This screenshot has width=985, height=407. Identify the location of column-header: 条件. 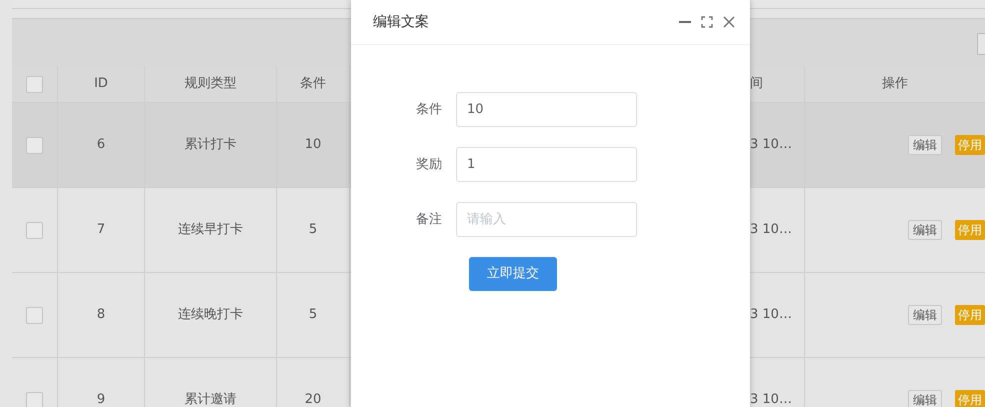
(313, 84).